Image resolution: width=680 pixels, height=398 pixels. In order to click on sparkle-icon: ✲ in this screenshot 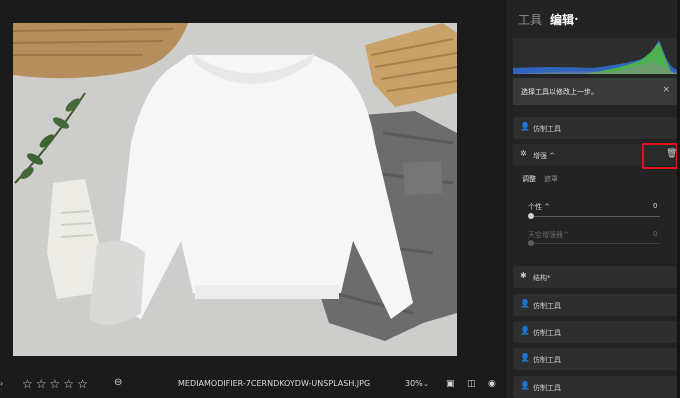, I will do `click(523, 153)`.